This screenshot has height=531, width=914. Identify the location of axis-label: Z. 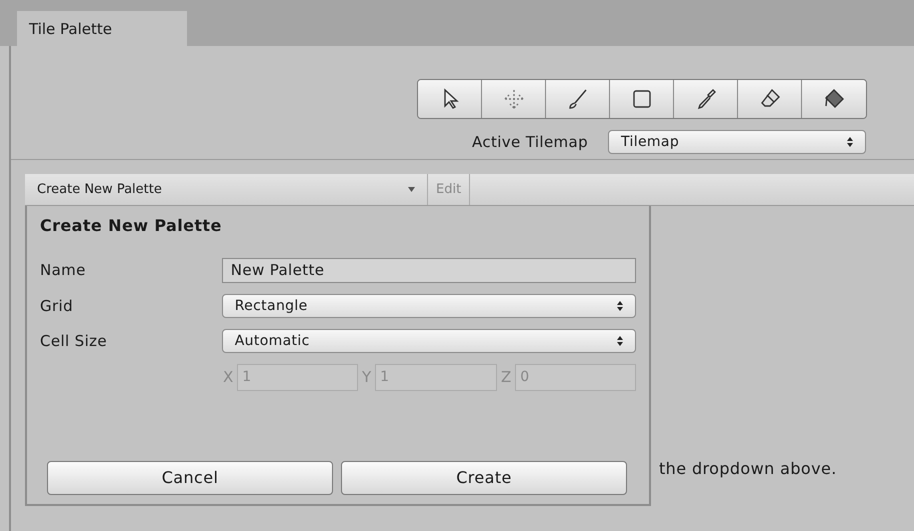
(506, 377).